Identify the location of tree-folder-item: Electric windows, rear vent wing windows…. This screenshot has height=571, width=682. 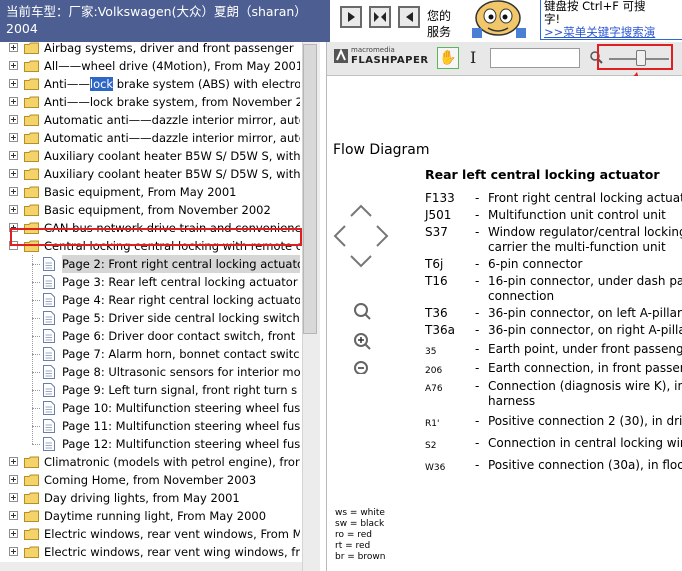
(150, 552).